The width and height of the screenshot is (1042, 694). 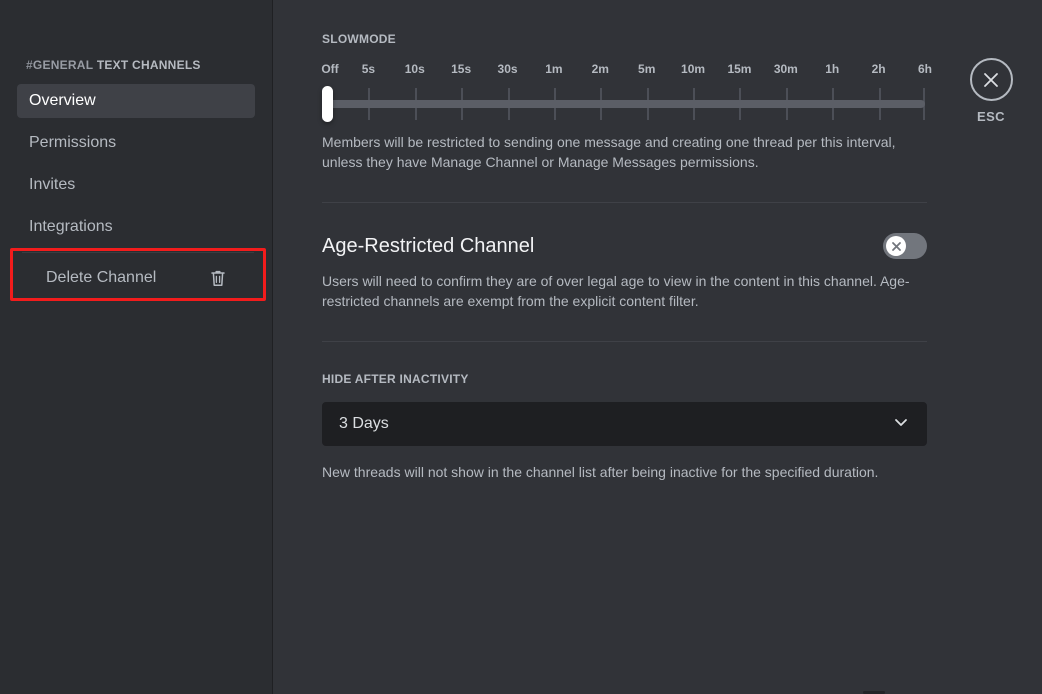 What do you see at coordinates (218, 278) in the screenshot?
I see `trash-icon` at bounding box center [218, 278].